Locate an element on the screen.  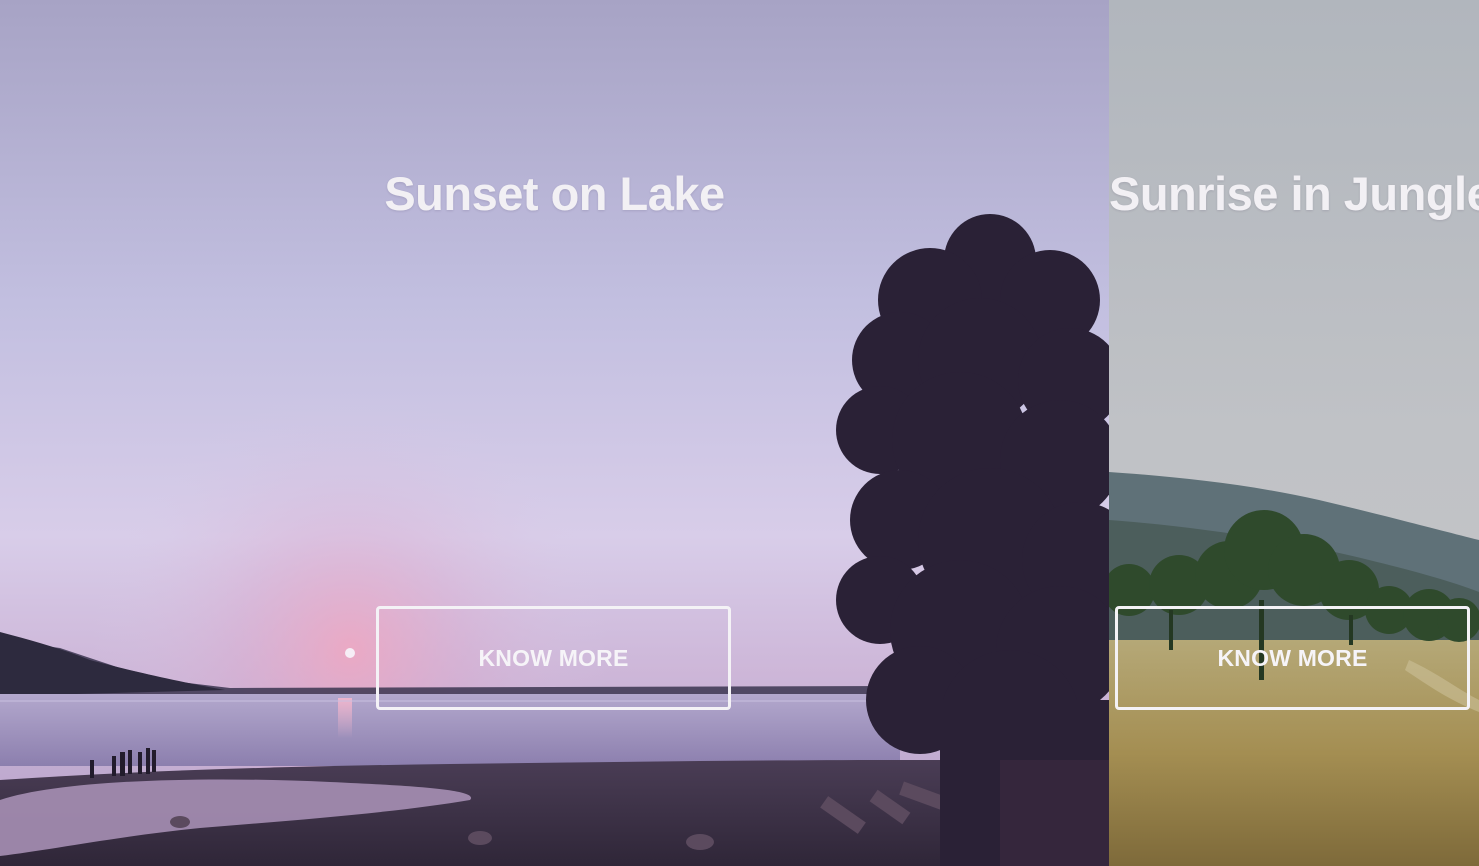
slide-title: Sunrise in Jungle is located at coordinates (1294, 193).